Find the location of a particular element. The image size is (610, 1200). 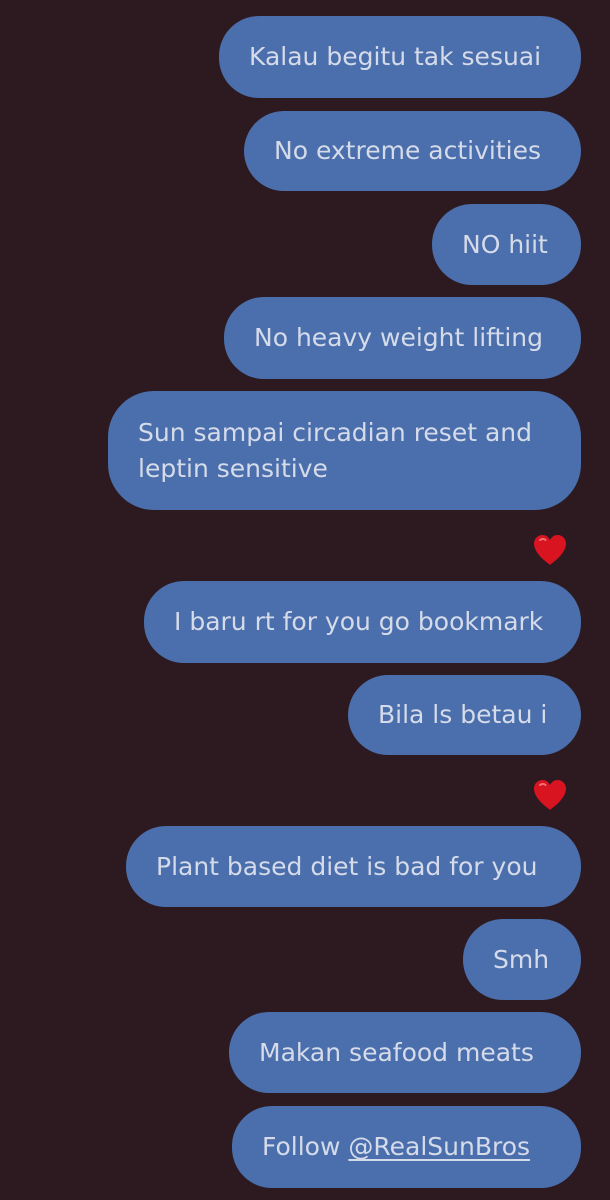

message-bubble: No extreme activities is located at coordinates (412, 151).